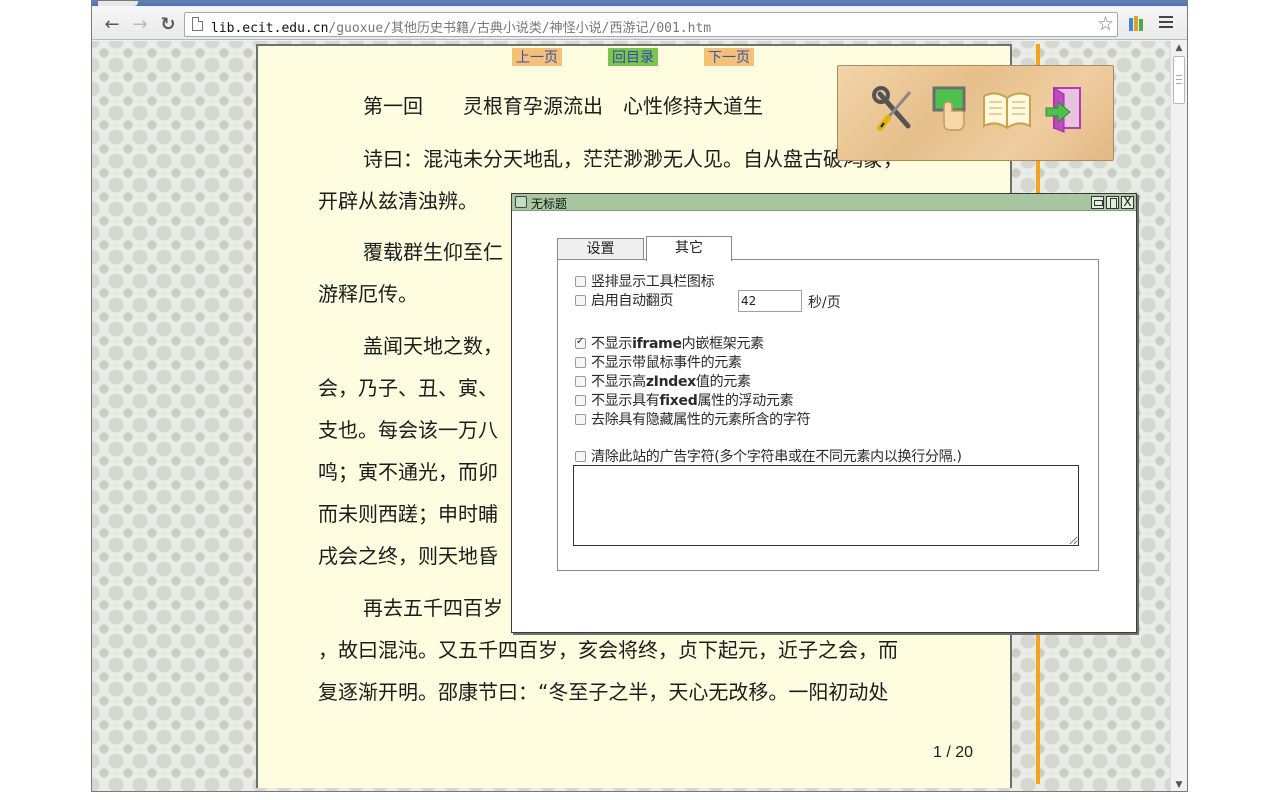 Image resolution: width=1280 pixels, height=800 pixels. Describe the element at coordinates (895, 110) in the screenshot. I see `settings-tools-icon` at that location.